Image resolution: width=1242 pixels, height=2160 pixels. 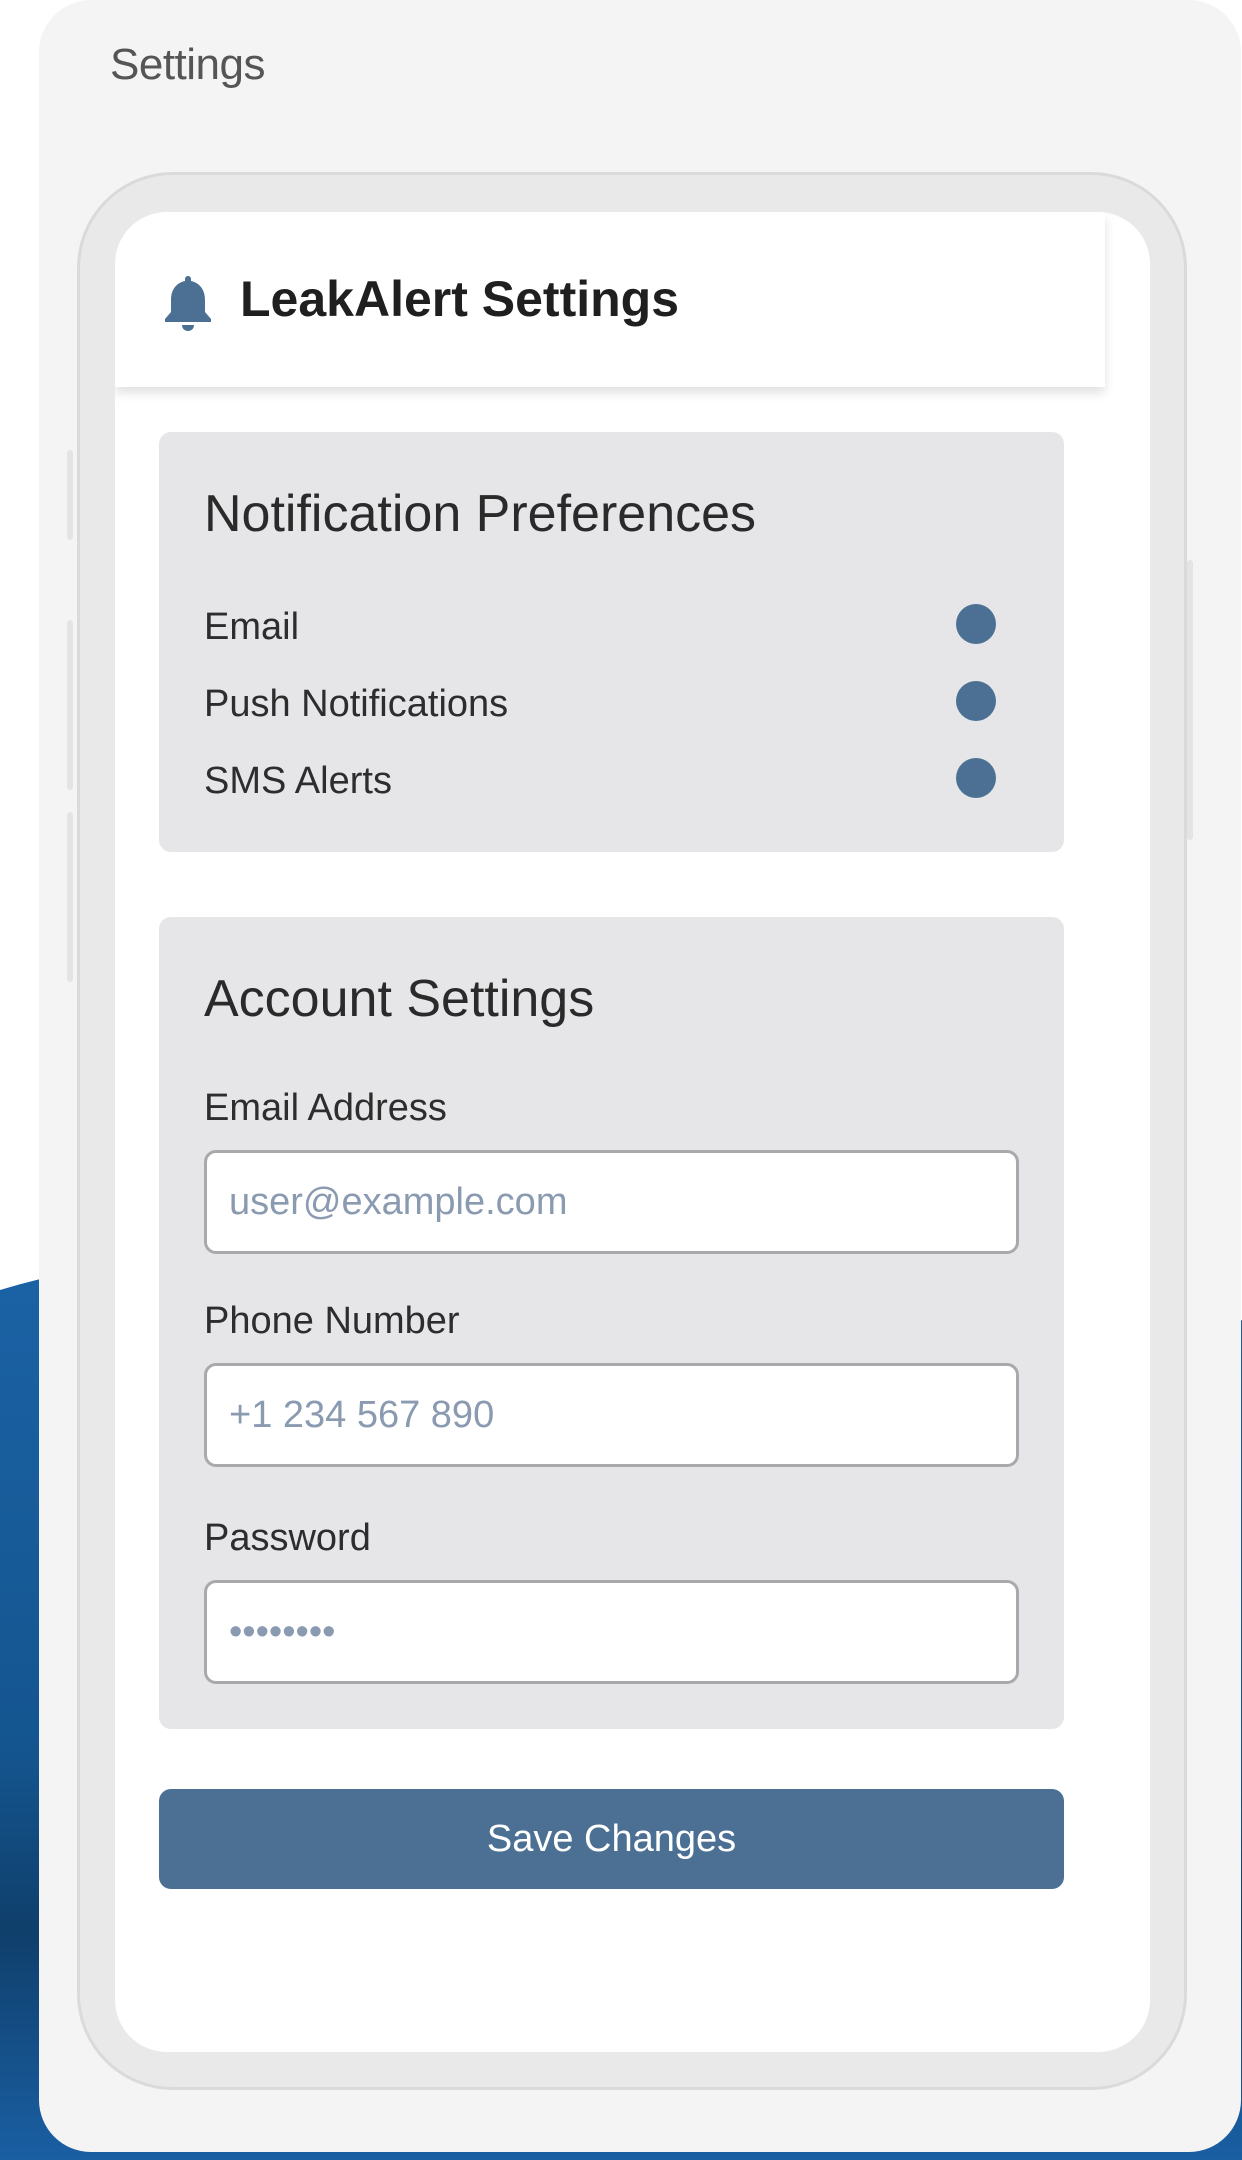 What do you see at coordinates (976, 624) in the screenshot?
I see `email-toggle` at bounding box center [976, 624].